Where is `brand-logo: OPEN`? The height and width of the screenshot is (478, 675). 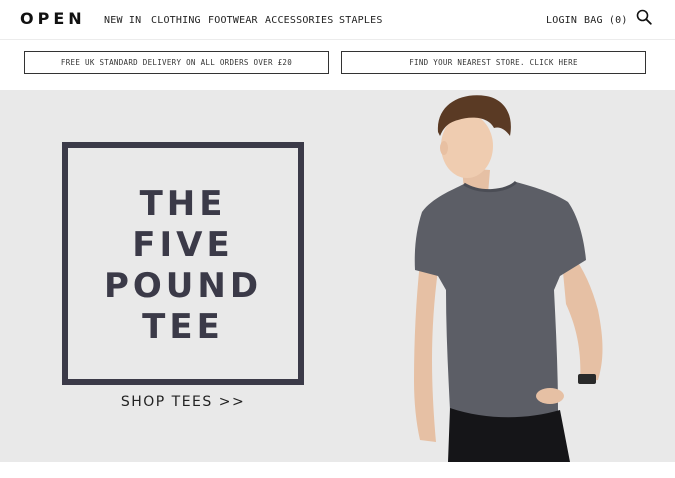 brand-logo: OPEN is located at coordinates (53, 18).